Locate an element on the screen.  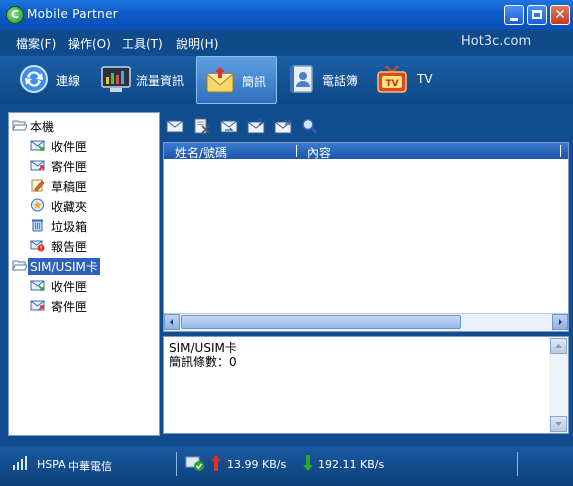
scroll-thumb is located at coordinates (321, 322).